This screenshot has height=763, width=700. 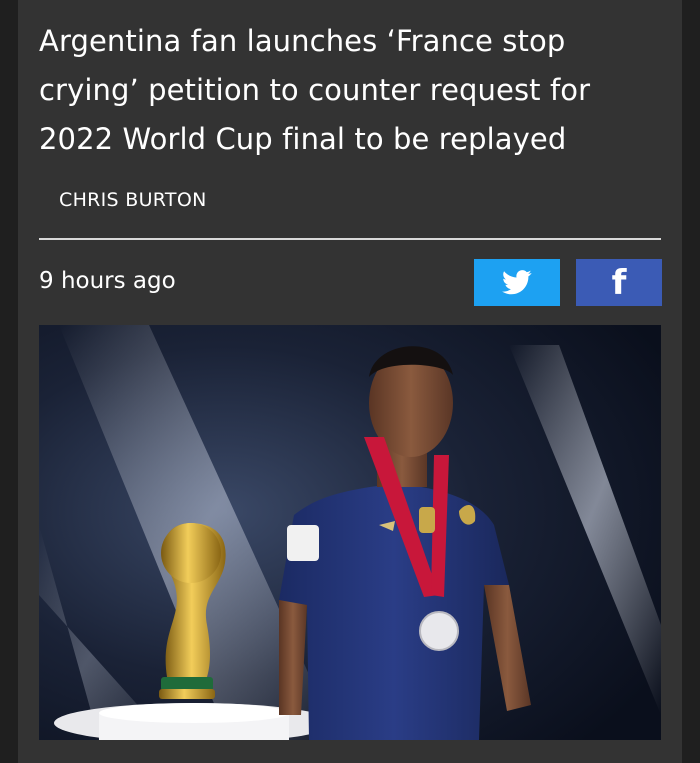 I want to click on facebook-share-button: f, so click(x=619, y=282).